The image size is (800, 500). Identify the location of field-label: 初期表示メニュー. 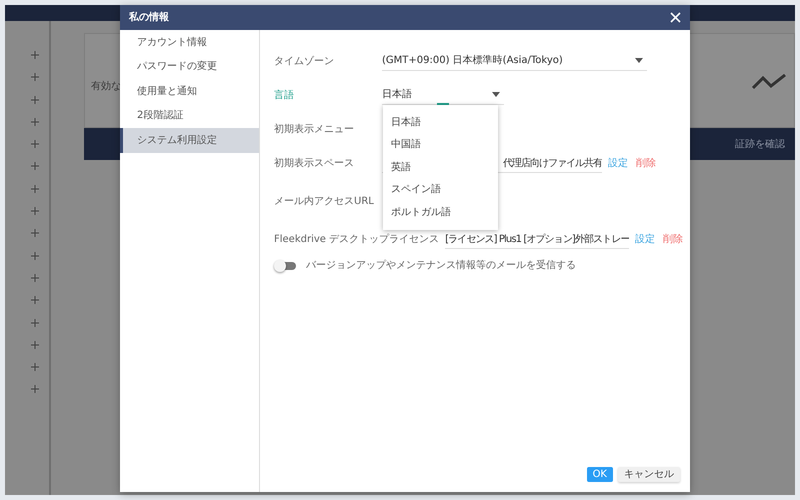
(314, 129).